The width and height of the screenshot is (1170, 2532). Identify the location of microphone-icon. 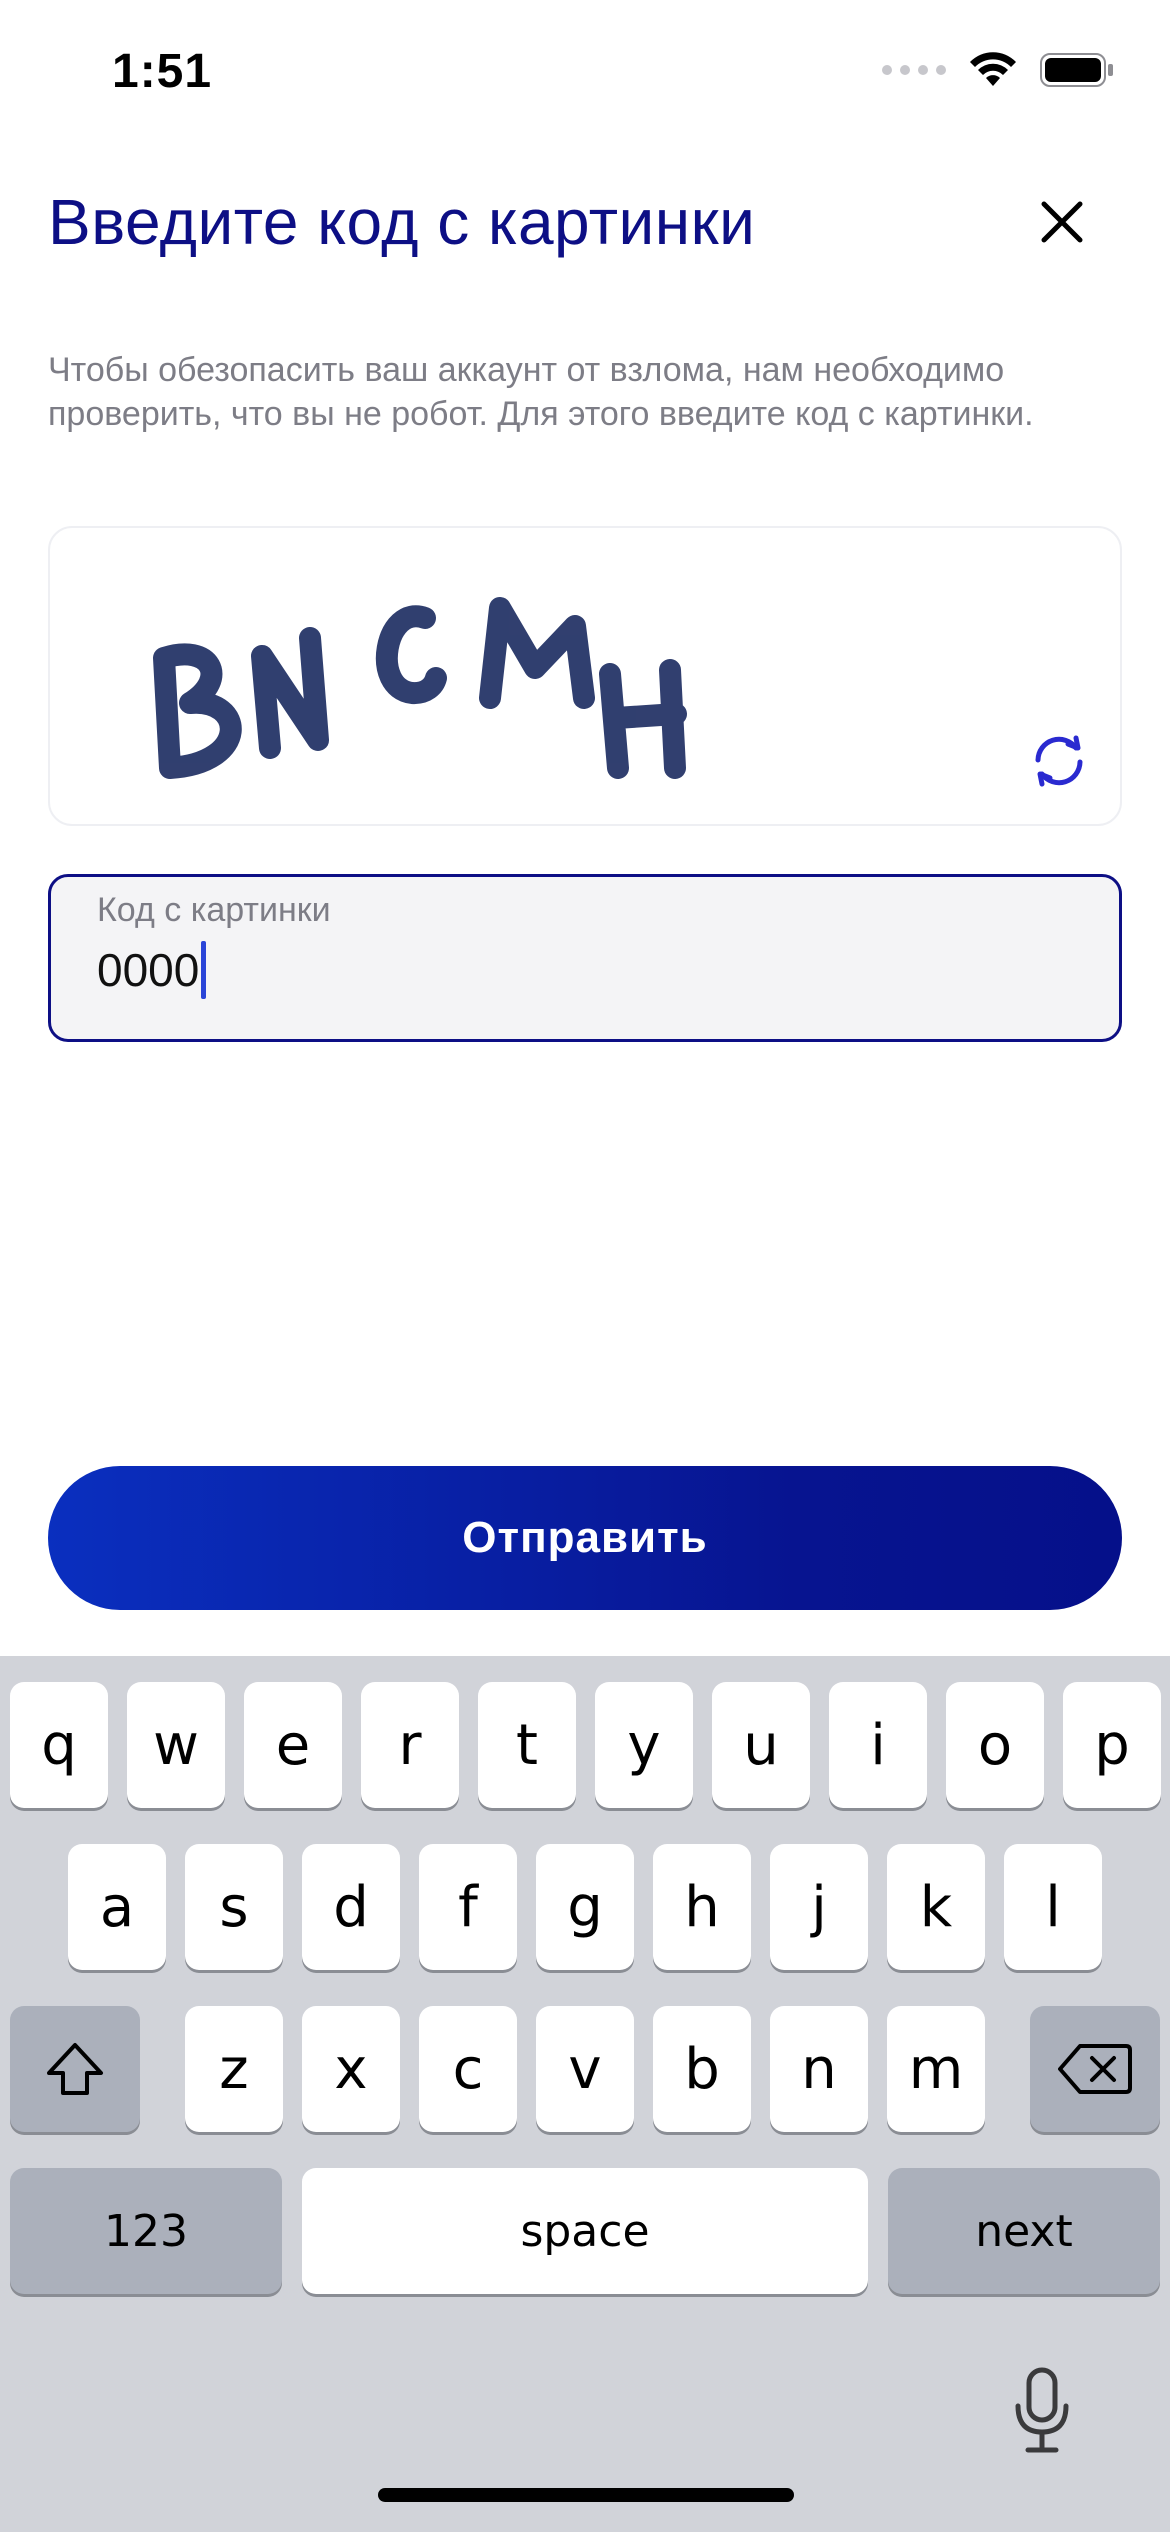
(1042, 2411).